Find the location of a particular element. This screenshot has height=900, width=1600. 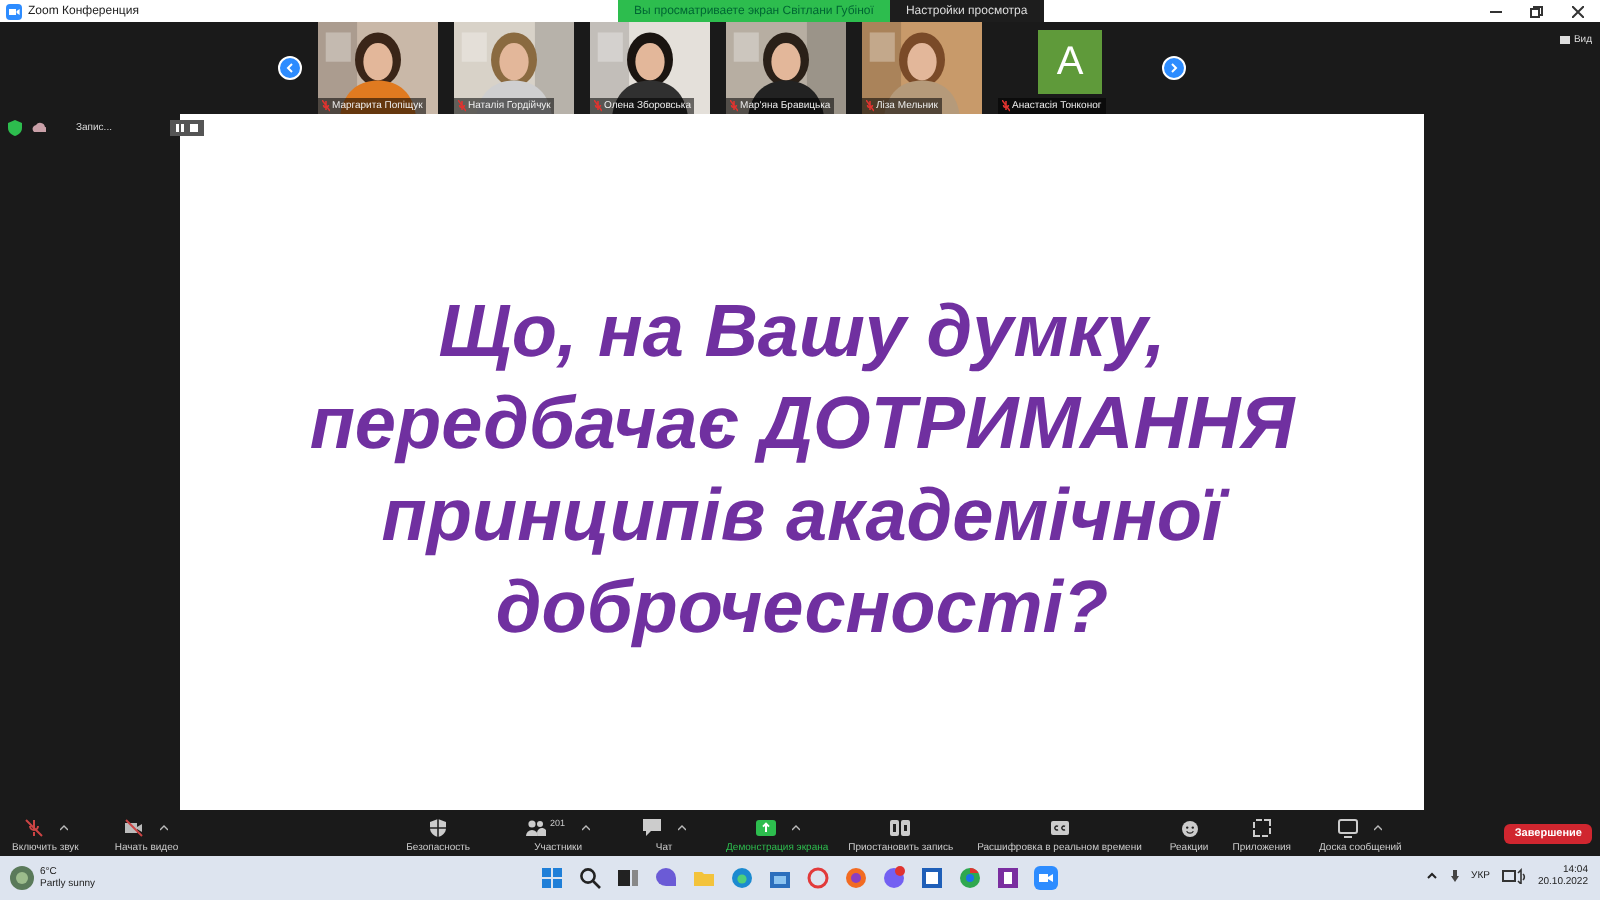

grid-icon is located at coordinates (1564, 40).